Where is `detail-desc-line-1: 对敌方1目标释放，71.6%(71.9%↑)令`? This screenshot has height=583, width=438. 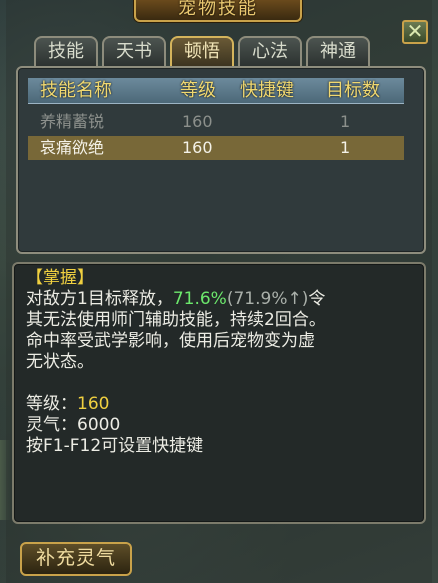
detail-desc-line-1: 对敌方1目标释放，71.6%(71.9%↑)令 is located at coordinates (215, 299).